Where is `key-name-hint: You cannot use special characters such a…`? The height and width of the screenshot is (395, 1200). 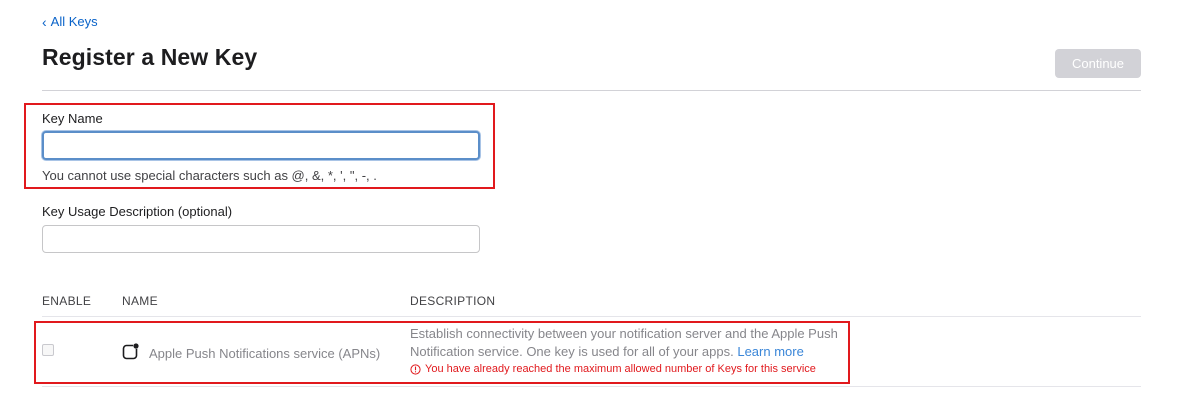 key-name-hint: You cannot use special characters such a… is located at coordinates (209, 175).